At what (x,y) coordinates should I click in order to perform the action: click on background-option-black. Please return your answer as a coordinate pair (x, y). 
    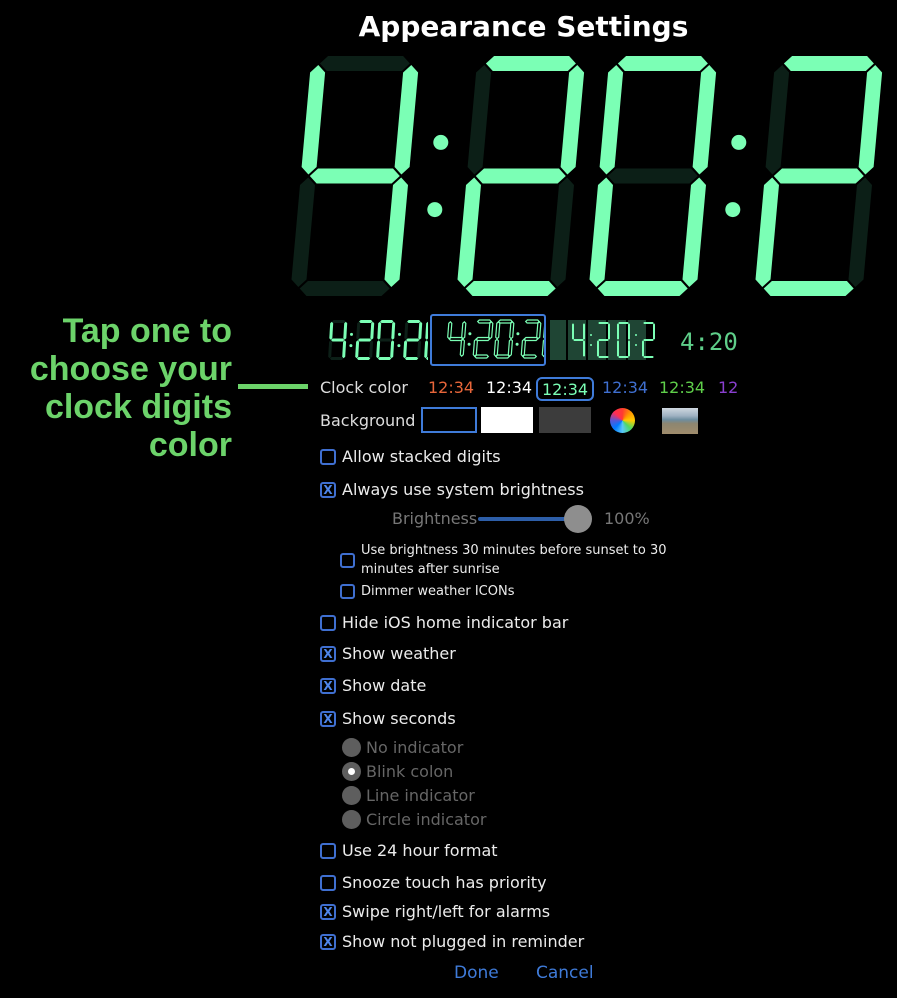
    Looking at the image, I should click on (449, 420).